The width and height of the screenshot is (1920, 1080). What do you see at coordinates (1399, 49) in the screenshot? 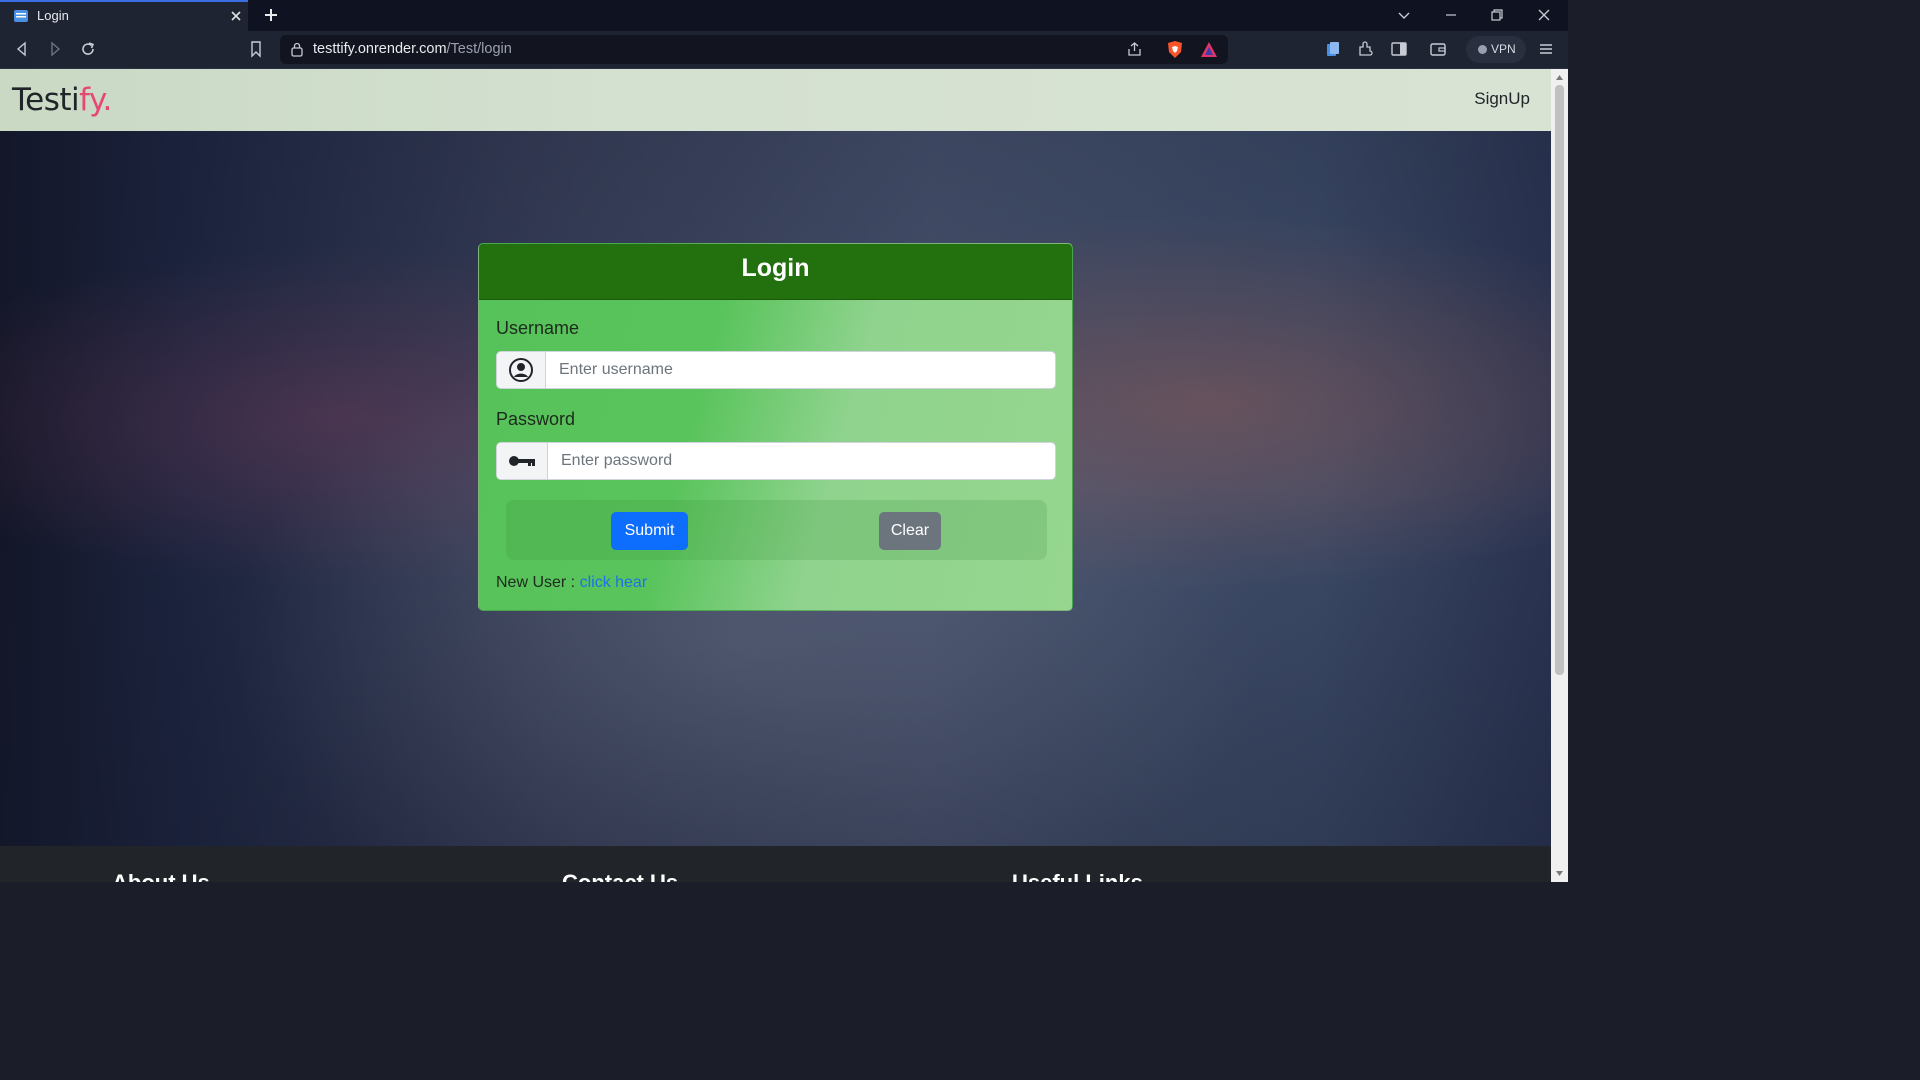
I see `sidebar-icon` at bounding box center [1399, 49].